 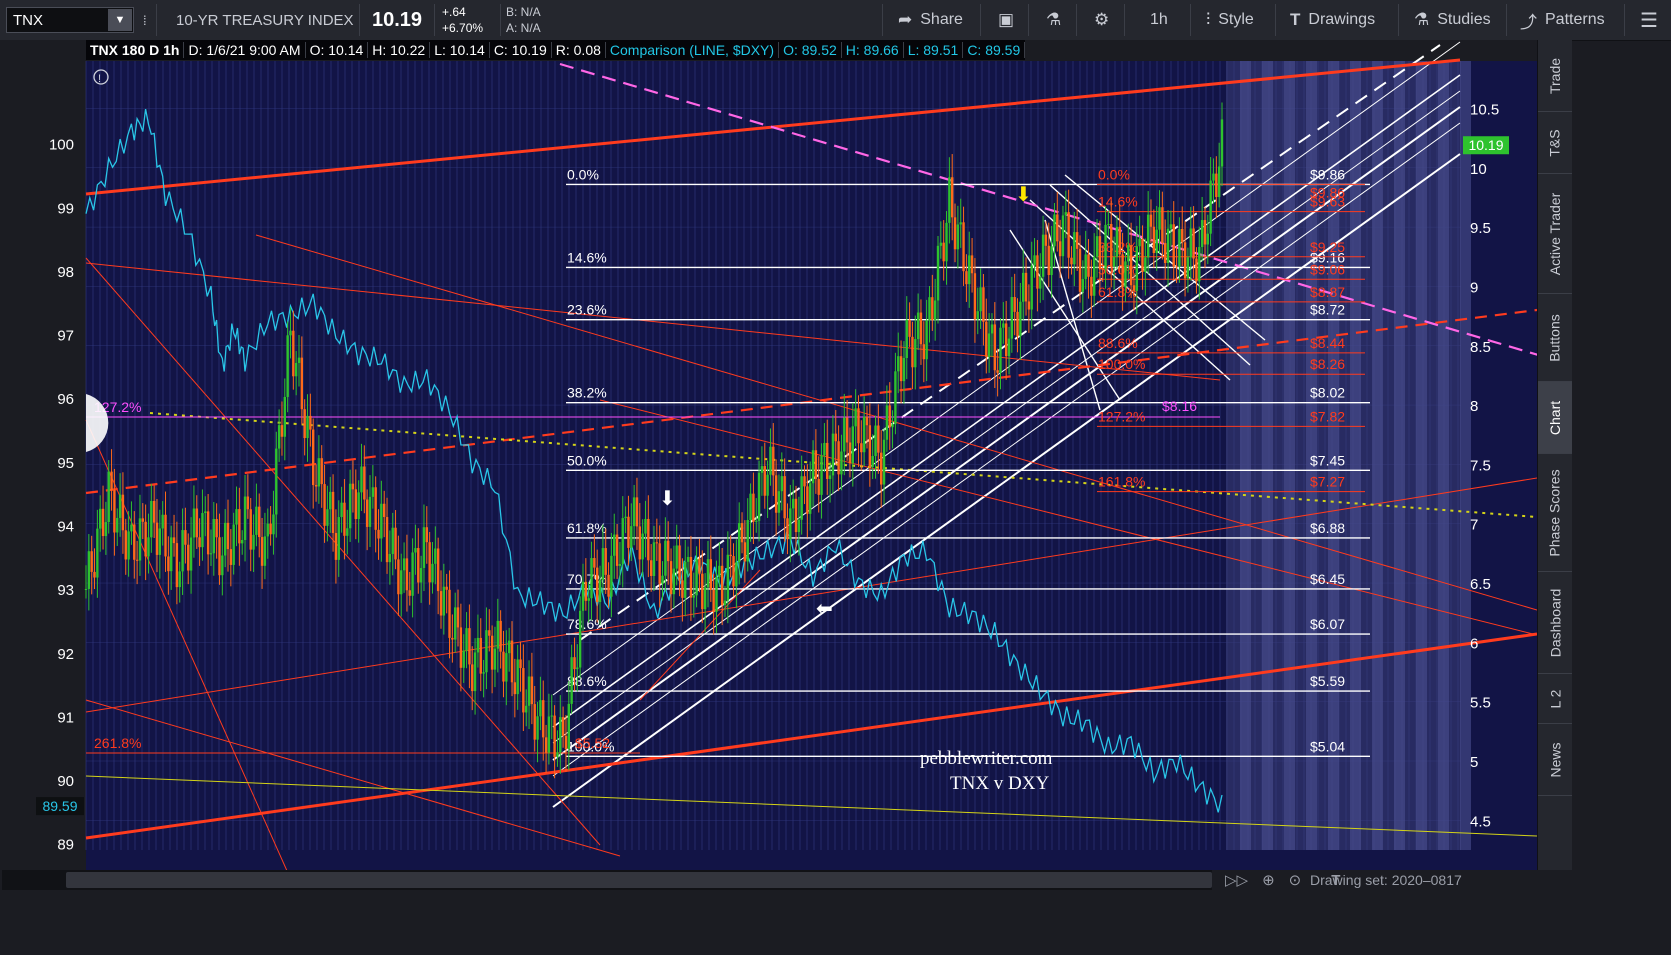 I want to click on right-tick-label: 7.5, so click(x=1480, y=465).